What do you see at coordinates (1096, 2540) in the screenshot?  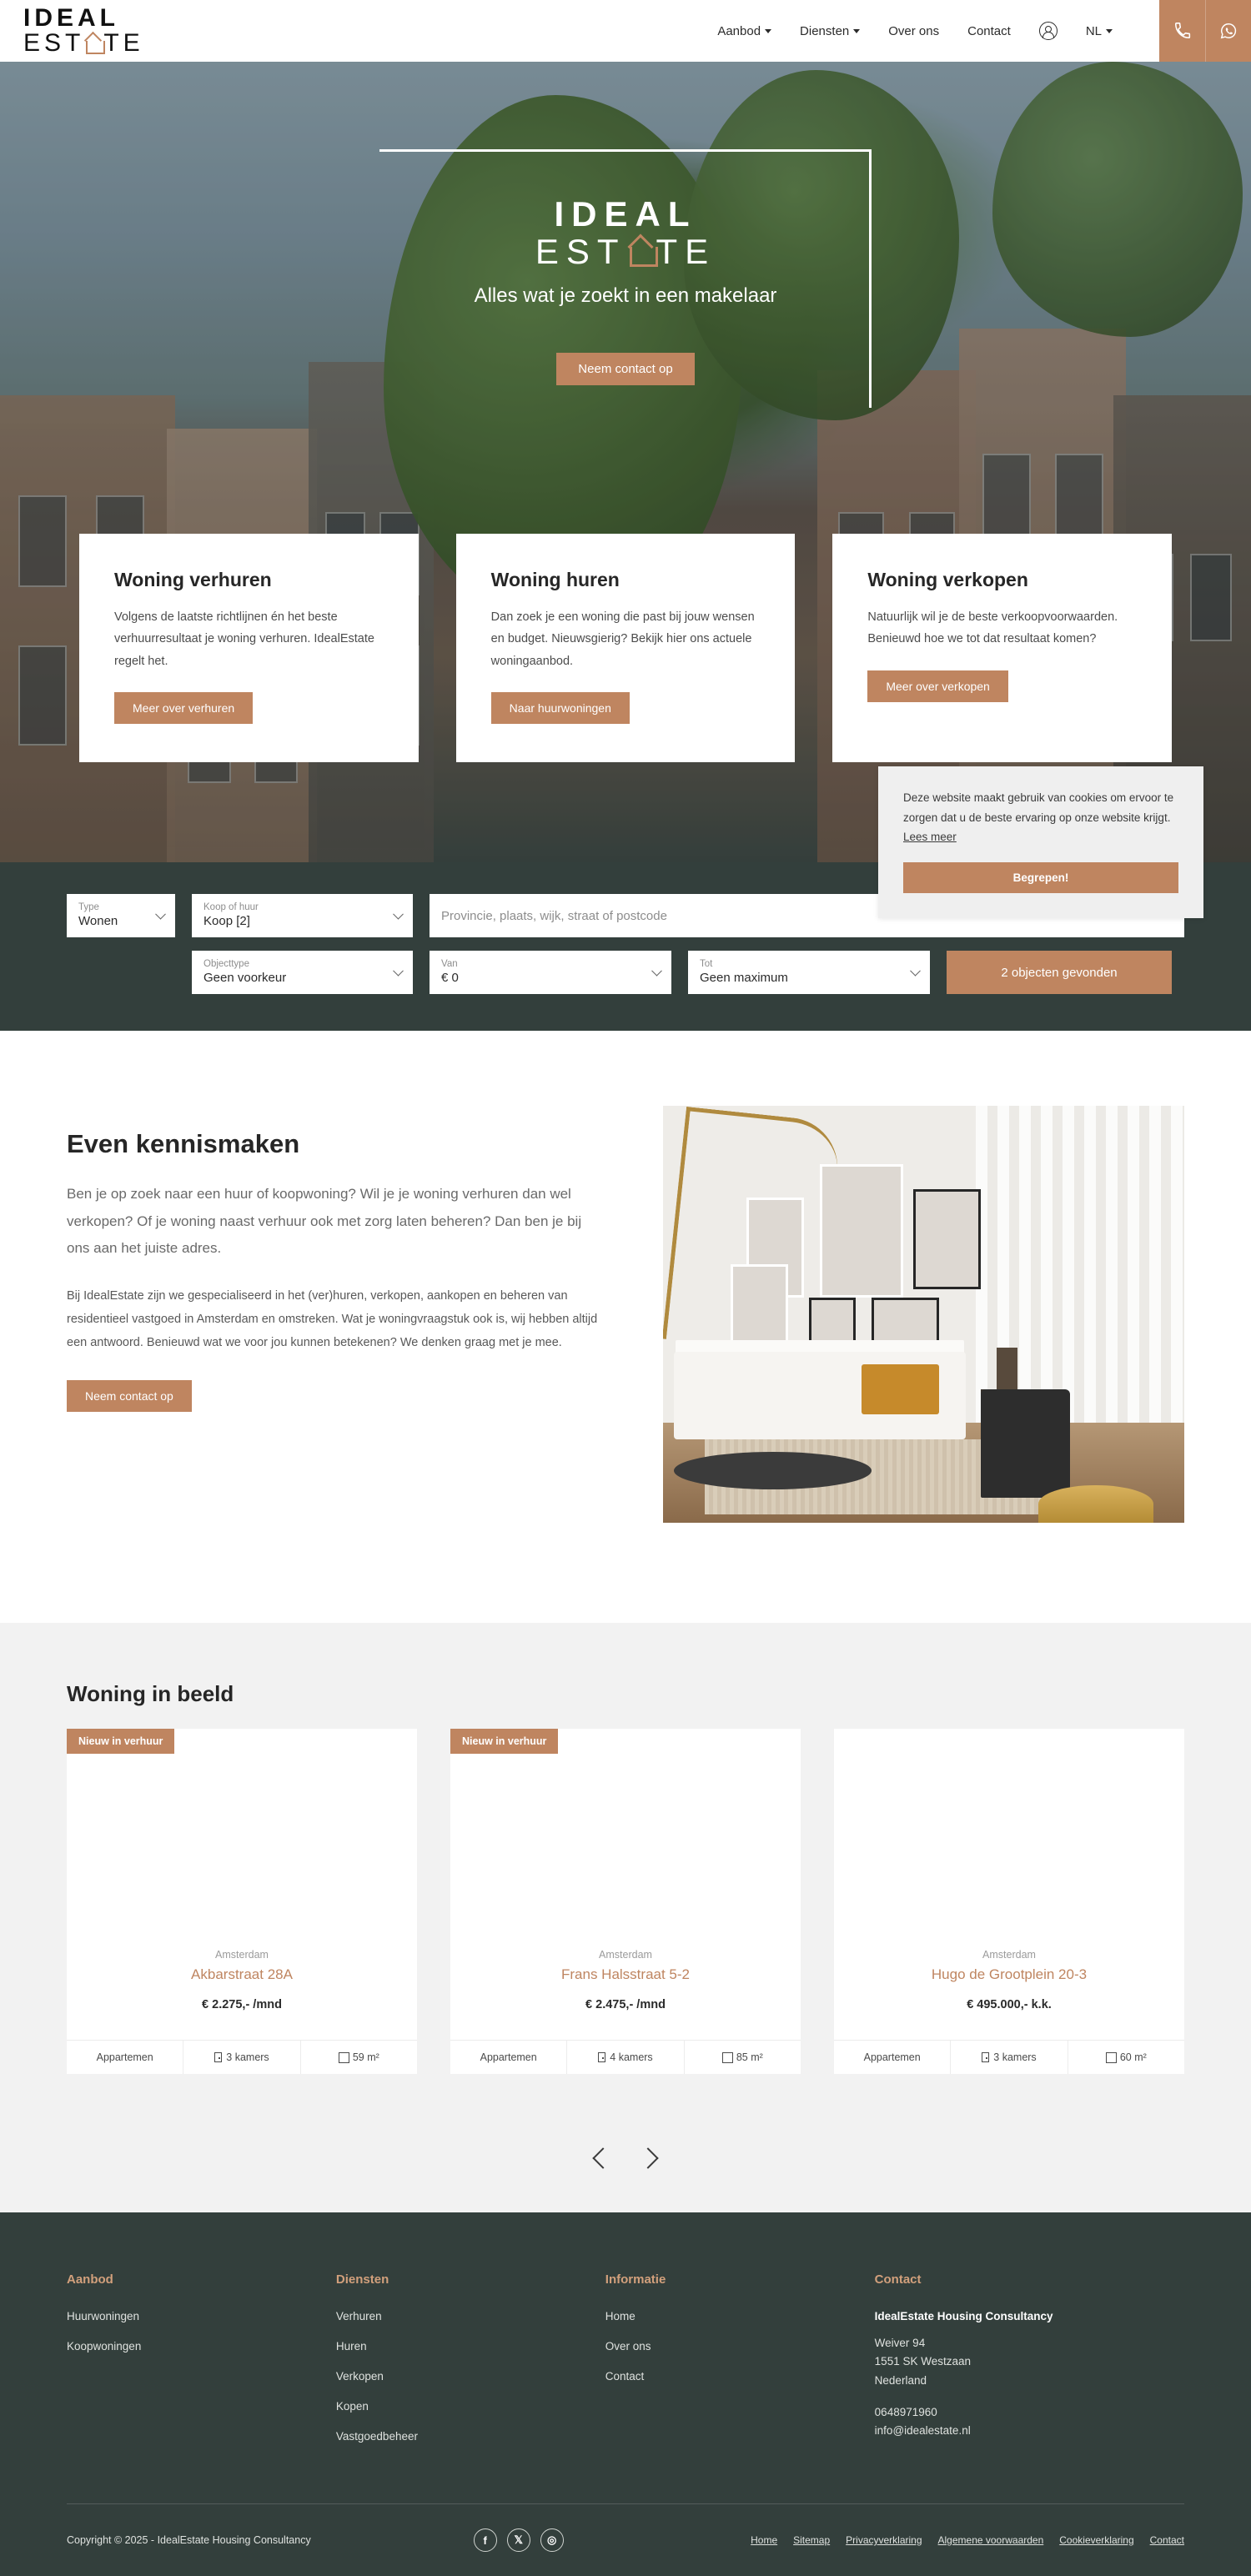 I see `legal-link-cookieverklaring: Cookieverklaring` at bounding box center [1096, 2540].